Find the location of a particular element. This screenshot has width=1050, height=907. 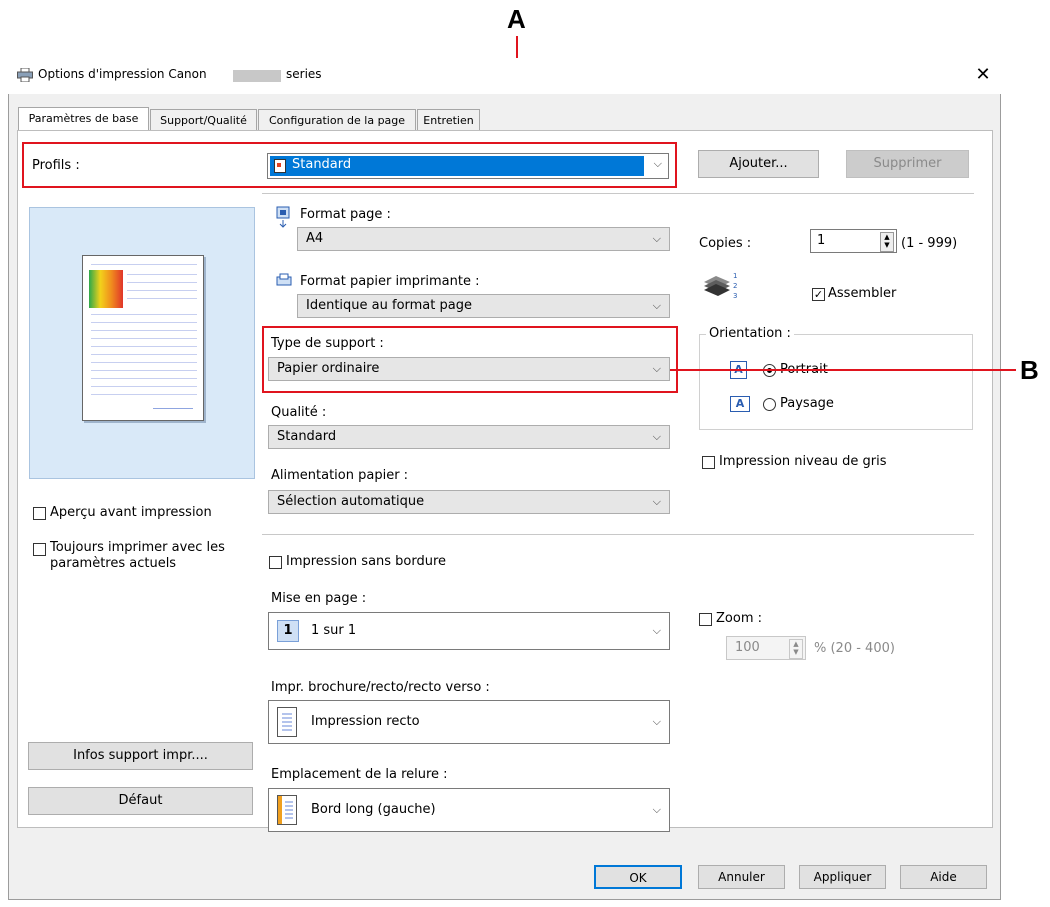

tab-page-setup: Configuration de la page is located at coordinates (337, 120).